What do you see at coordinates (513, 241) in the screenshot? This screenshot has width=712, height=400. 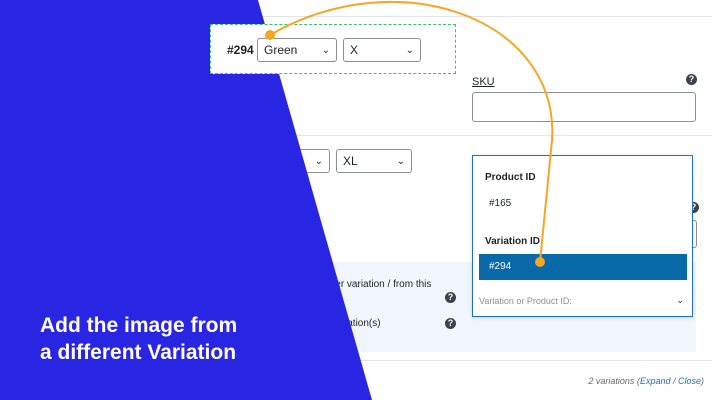 I see `dropdown-group-variation-id: Variation ID` at bounding box center [513, 241].